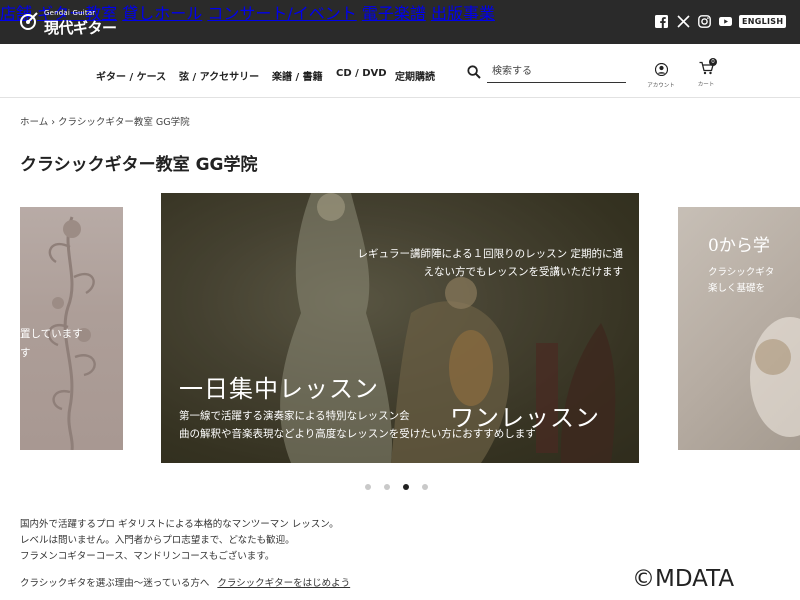  I want to click on description-line: レベルは問いません。入門者からプロ志望まで、どなたも歓迎。, so click(157, 540).